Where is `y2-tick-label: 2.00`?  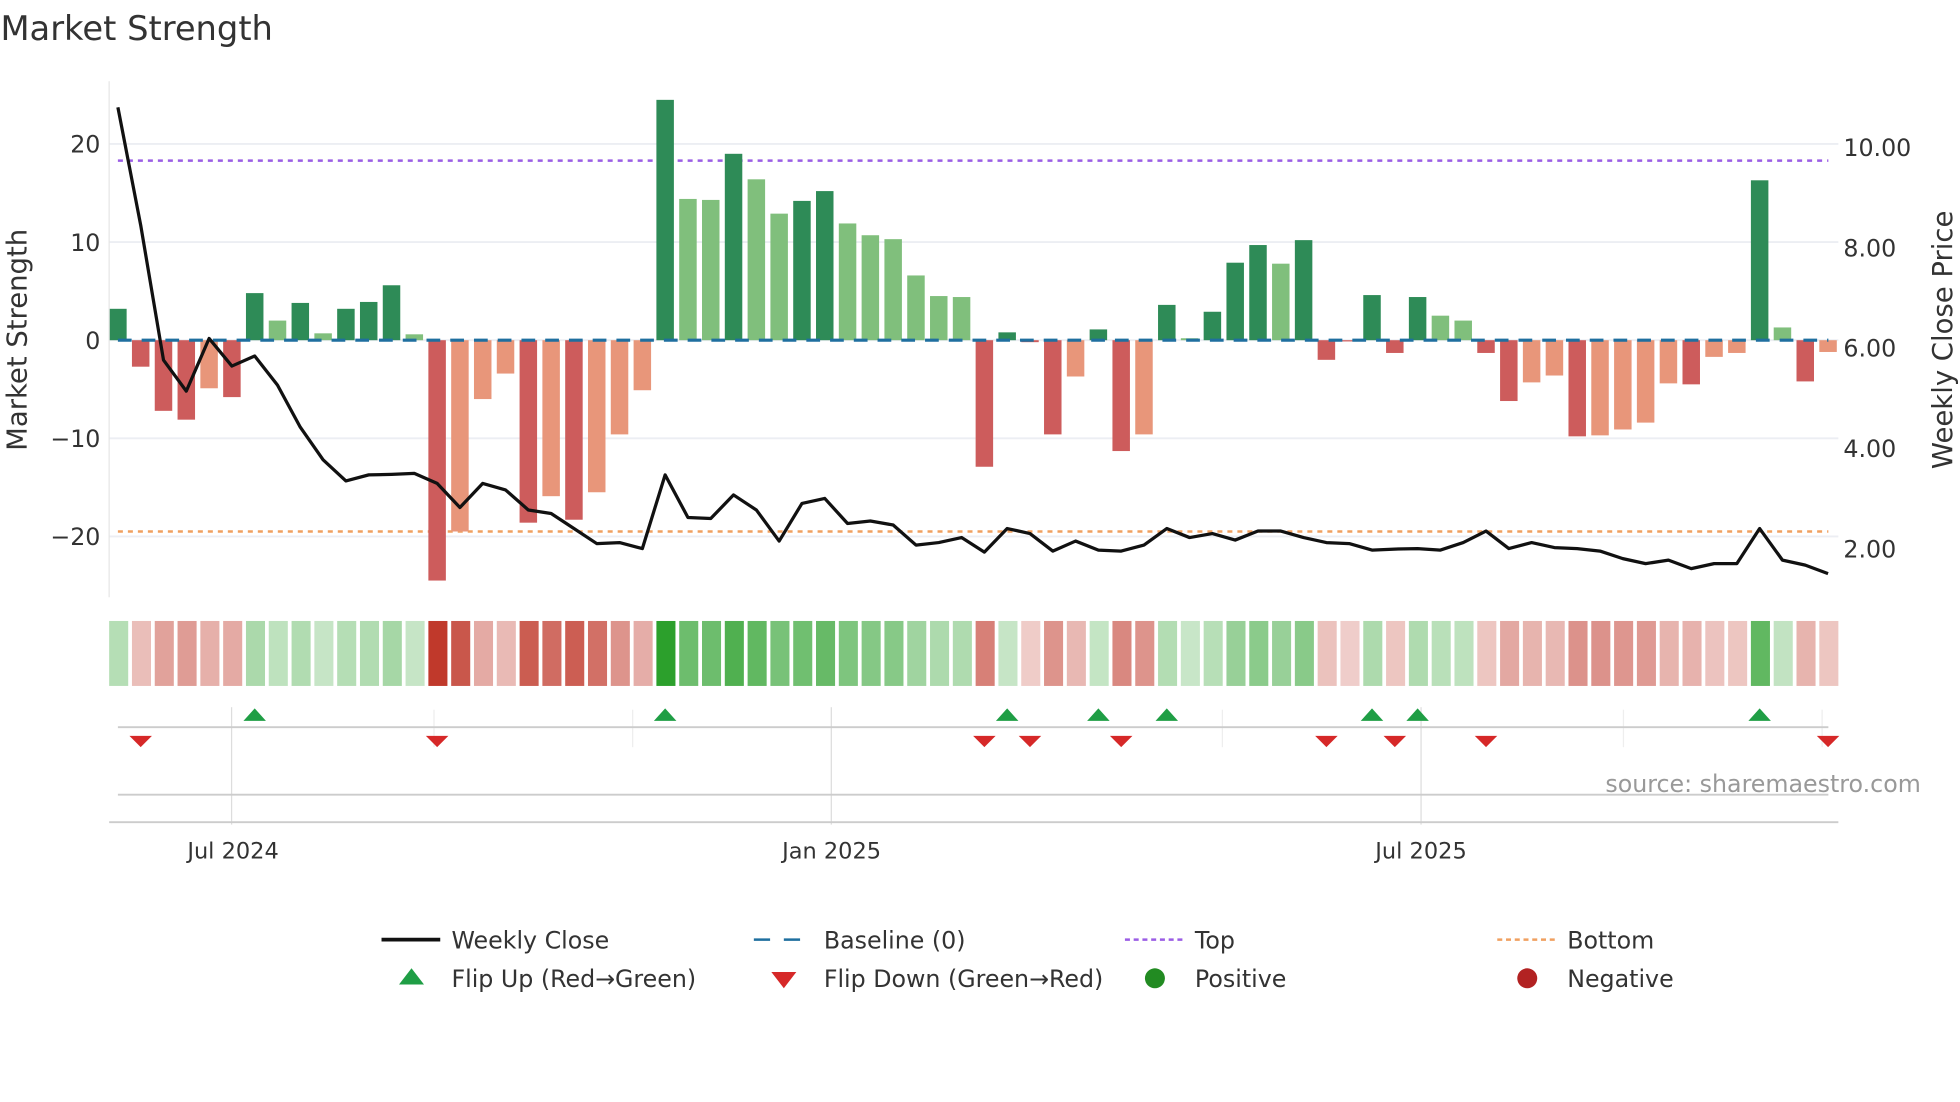
y2-tick-label: 2.00 is located at coordinates (1869, 549).